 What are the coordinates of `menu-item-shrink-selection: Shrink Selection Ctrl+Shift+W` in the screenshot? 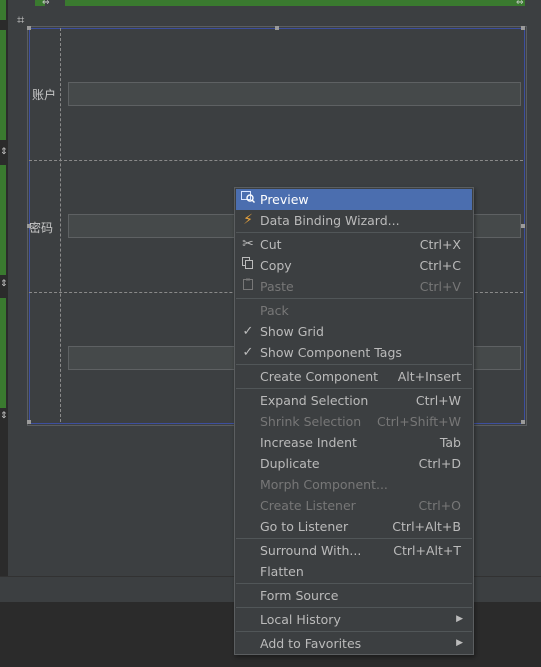 It's located at (354, 421).